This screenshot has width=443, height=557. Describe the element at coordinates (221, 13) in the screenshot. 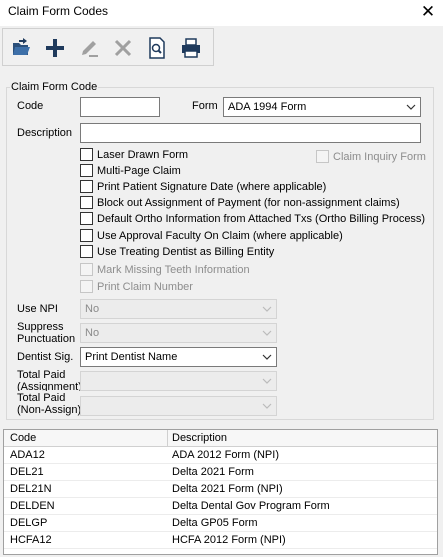

I see `title-bar: Claim Form Codes ✕` at that location.